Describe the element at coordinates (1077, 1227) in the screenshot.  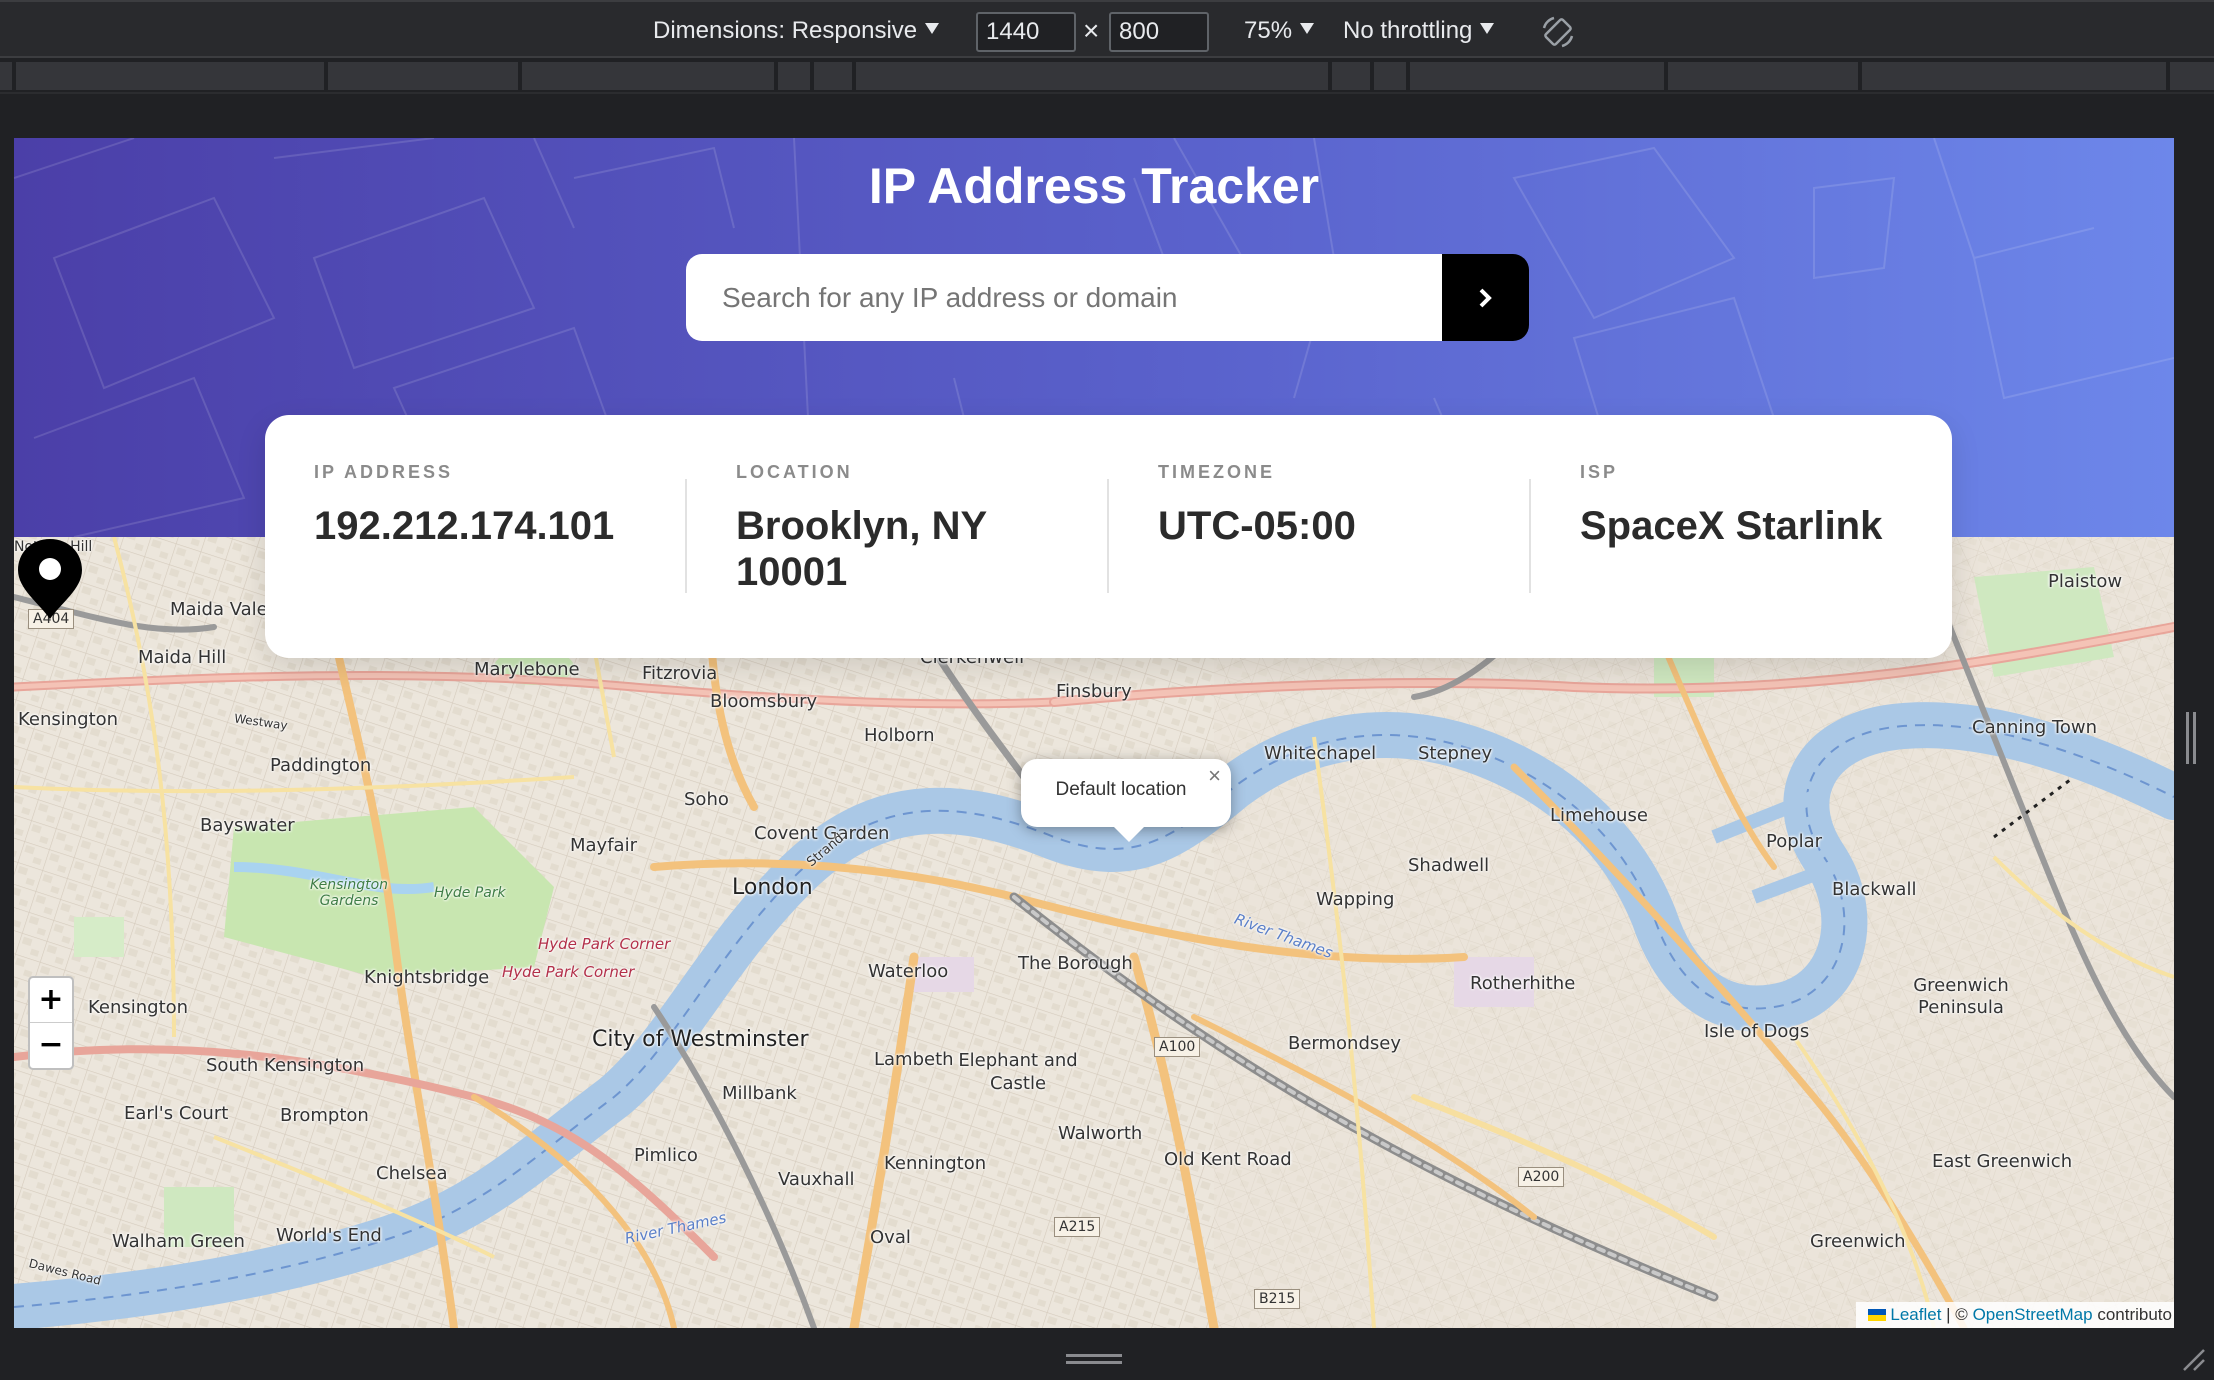
I see `road-shield: A215` at that location.